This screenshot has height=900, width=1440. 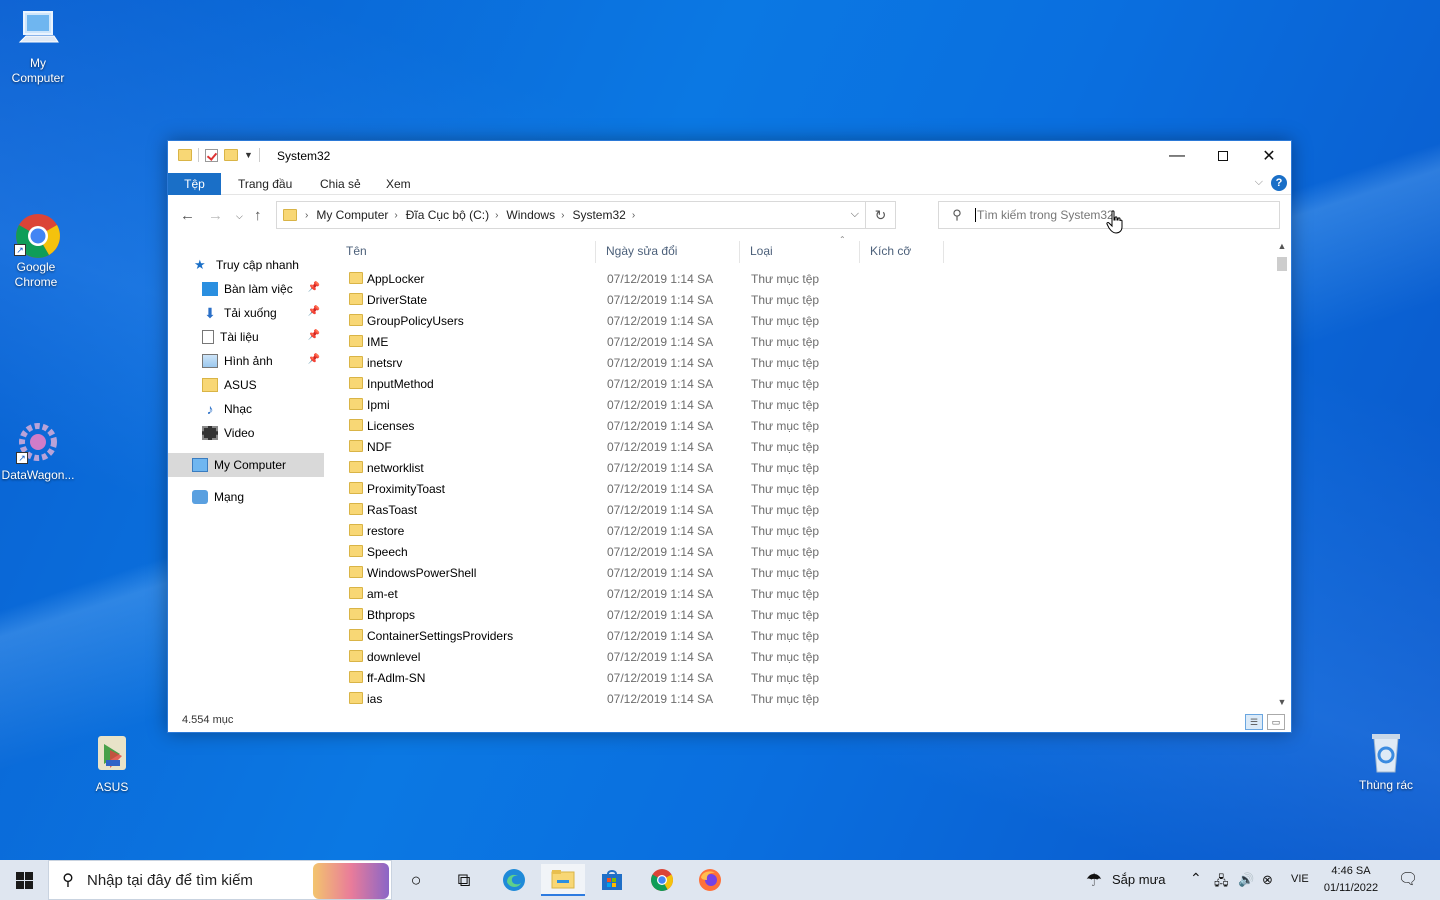 I want to click on table-row: DriverState 07/12/2019 1:14 SA Thư mục tệp, so click(x=726, y=300).